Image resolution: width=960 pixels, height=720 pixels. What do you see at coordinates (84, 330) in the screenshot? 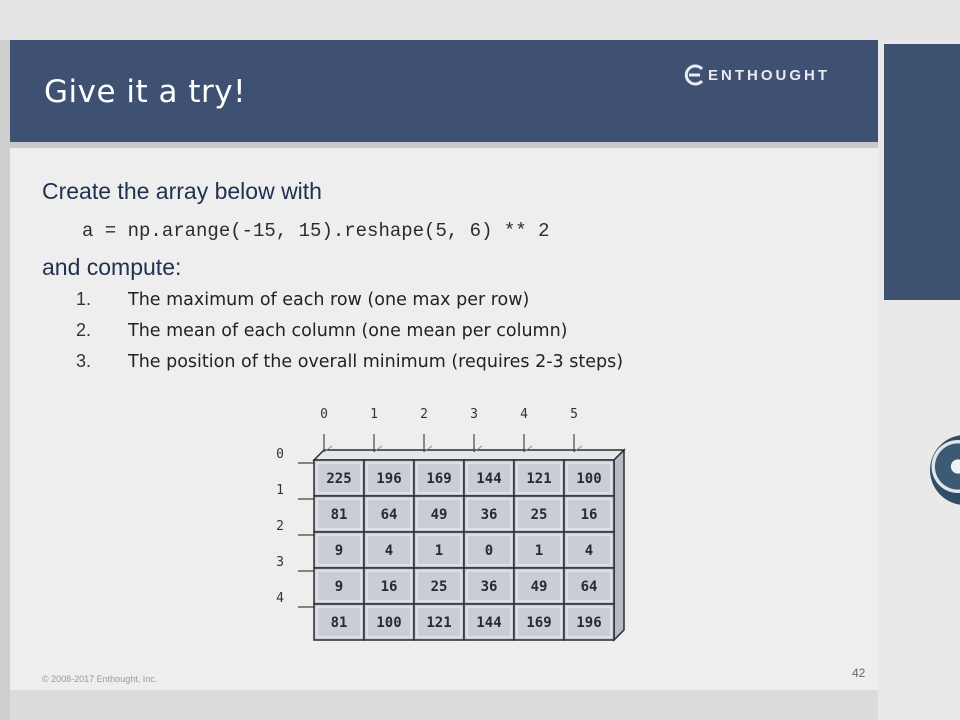
I see `task-number: 2.` at bounding box center [84, 330].